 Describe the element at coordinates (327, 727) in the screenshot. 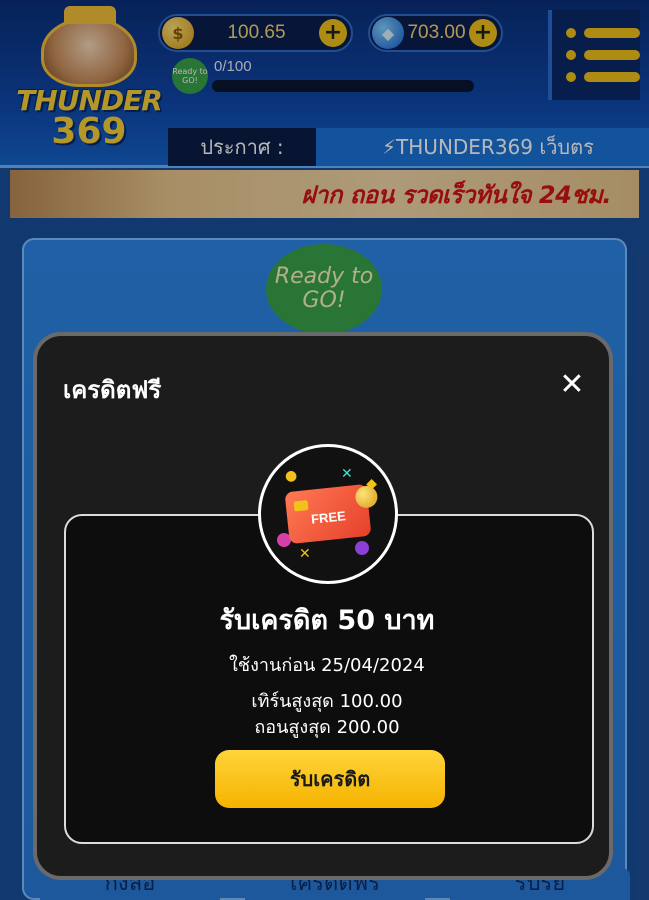

I see `max-withdraw-text: ถอนสูงสุด 200.00` at that location.